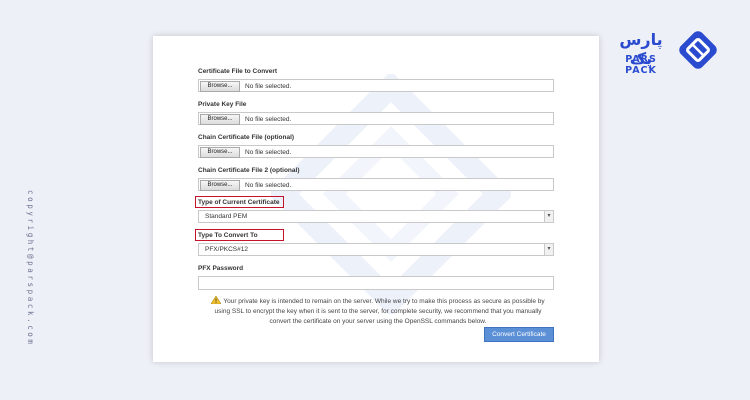 The image size is (750, 400). I want to click on convert-to-label: Type To Convert To, so click(228, 235).